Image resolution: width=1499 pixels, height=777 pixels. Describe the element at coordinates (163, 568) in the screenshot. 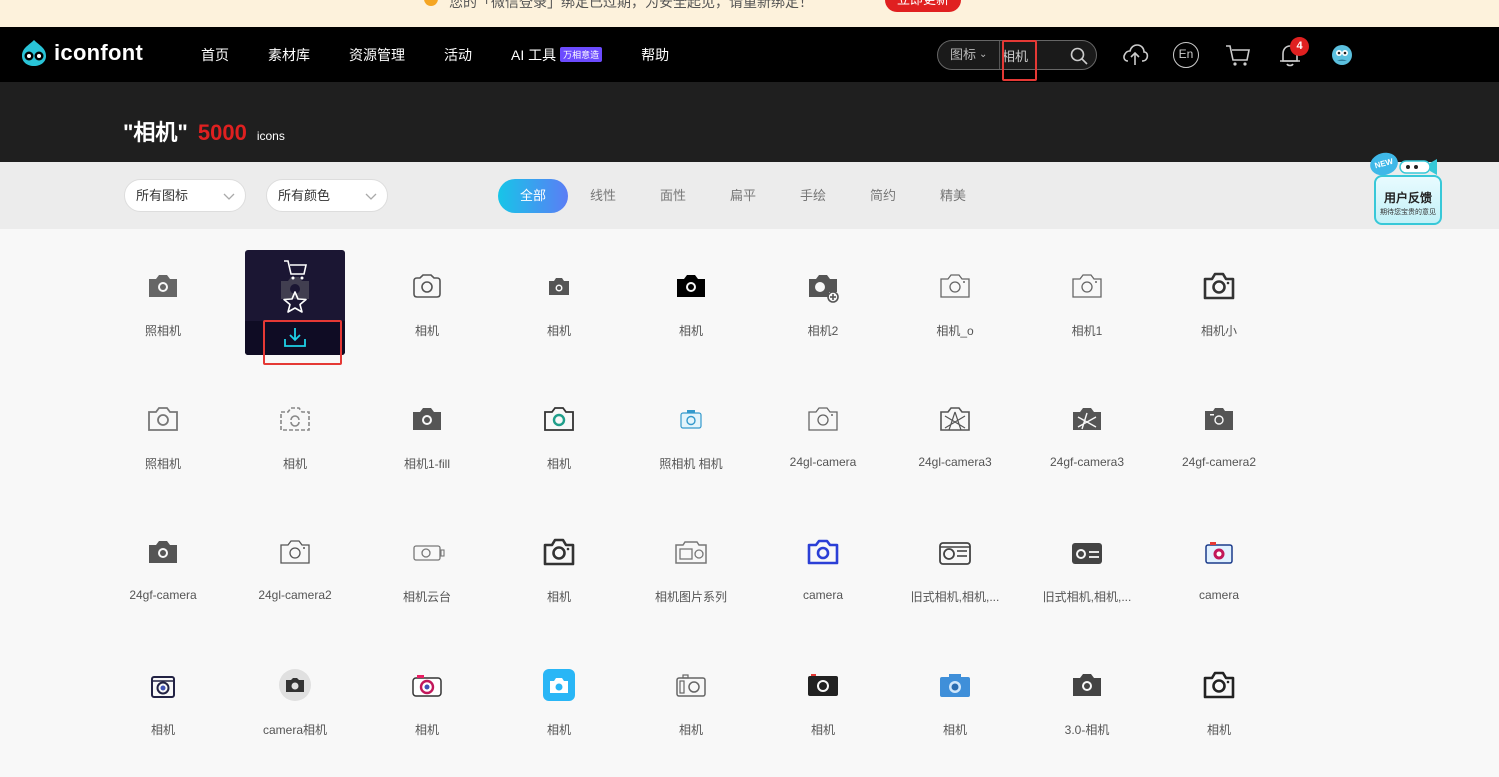

I see `icon-card: 24gf-camera` at that location.